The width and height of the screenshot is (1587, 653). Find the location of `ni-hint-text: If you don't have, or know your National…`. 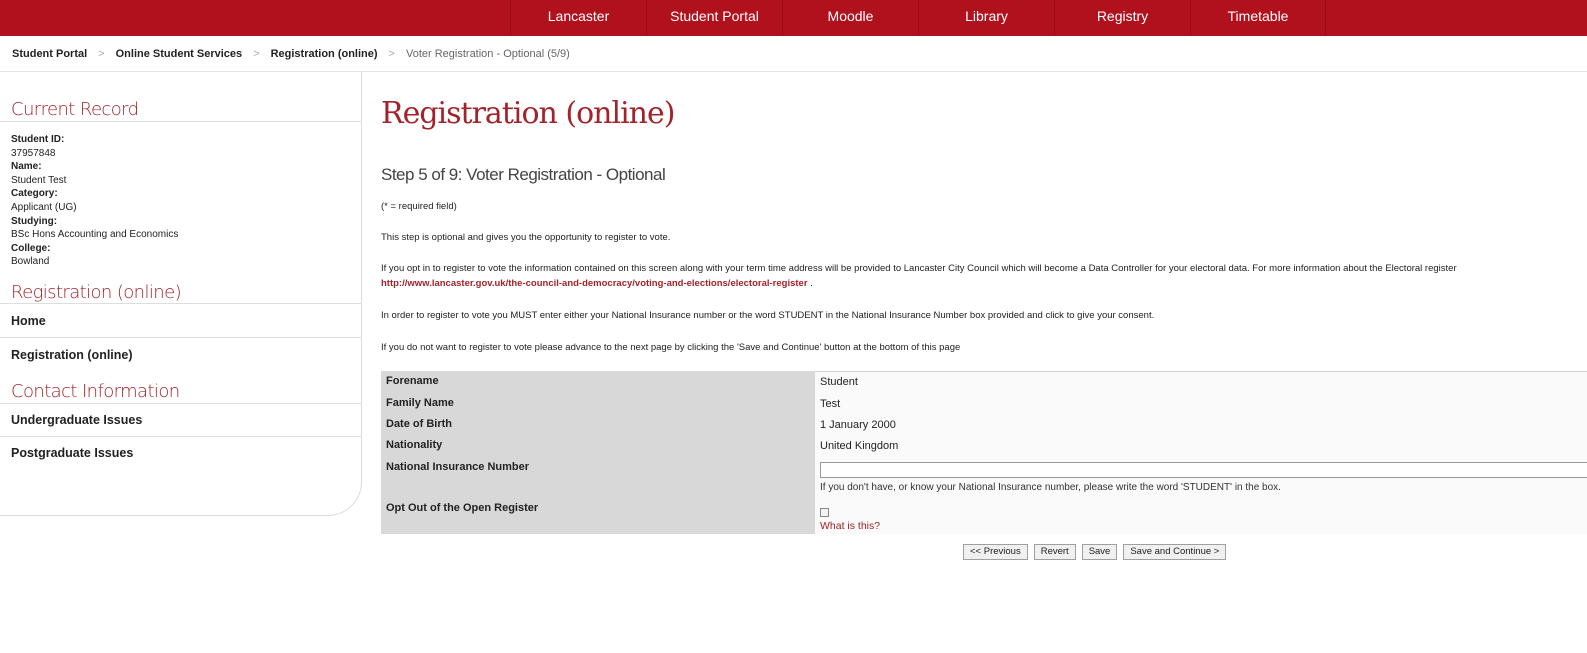

ni-hint-text: If you don't have, or know your National… is located at coordinates (1050, 487).